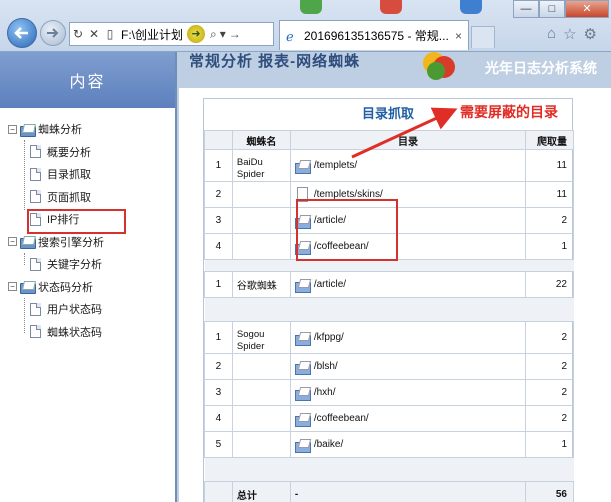 Image resolution: width=611 pixels, height=502 pixels. What do you see at coordinates (590, 34) in the screenshot?
I see `settings-gear-icon: ⚙` at bounding box center [590, 34].